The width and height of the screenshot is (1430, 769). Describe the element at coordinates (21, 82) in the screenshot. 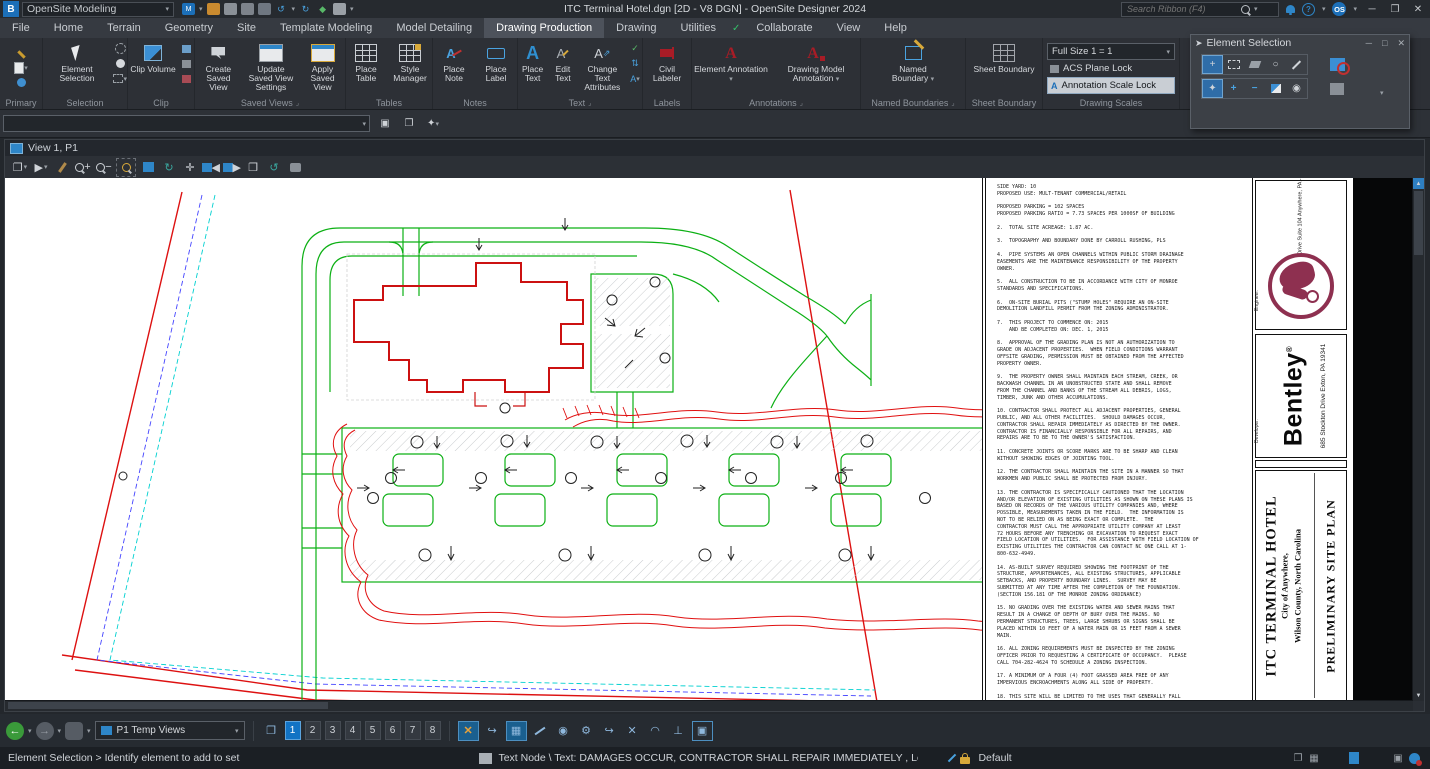

I see `models-icon` at that location.